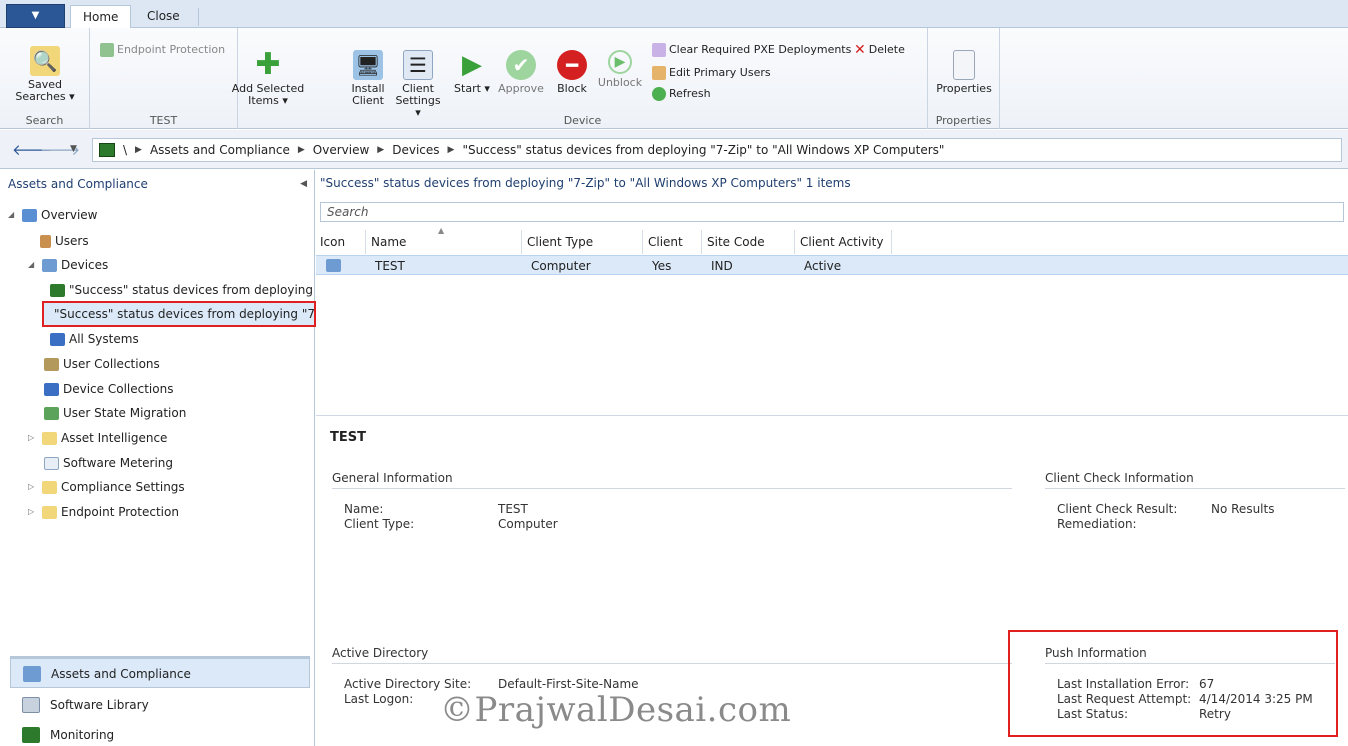  What do you see at coordinates (29, 215) in the screenshot?
I see `overview-icon` at bounding box center [29, 215].